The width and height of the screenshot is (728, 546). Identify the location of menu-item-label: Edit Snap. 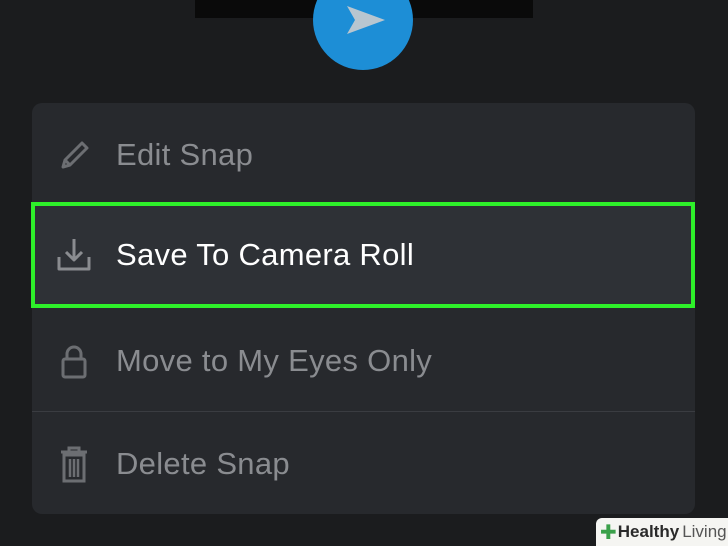
(185, 154).